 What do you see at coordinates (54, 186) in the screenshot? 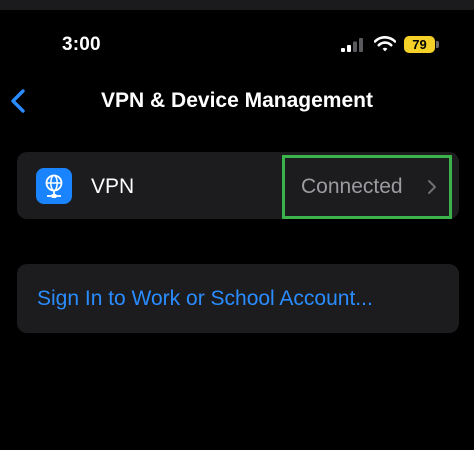
I see `globe-network-icon` at bounding box center [54, 186].